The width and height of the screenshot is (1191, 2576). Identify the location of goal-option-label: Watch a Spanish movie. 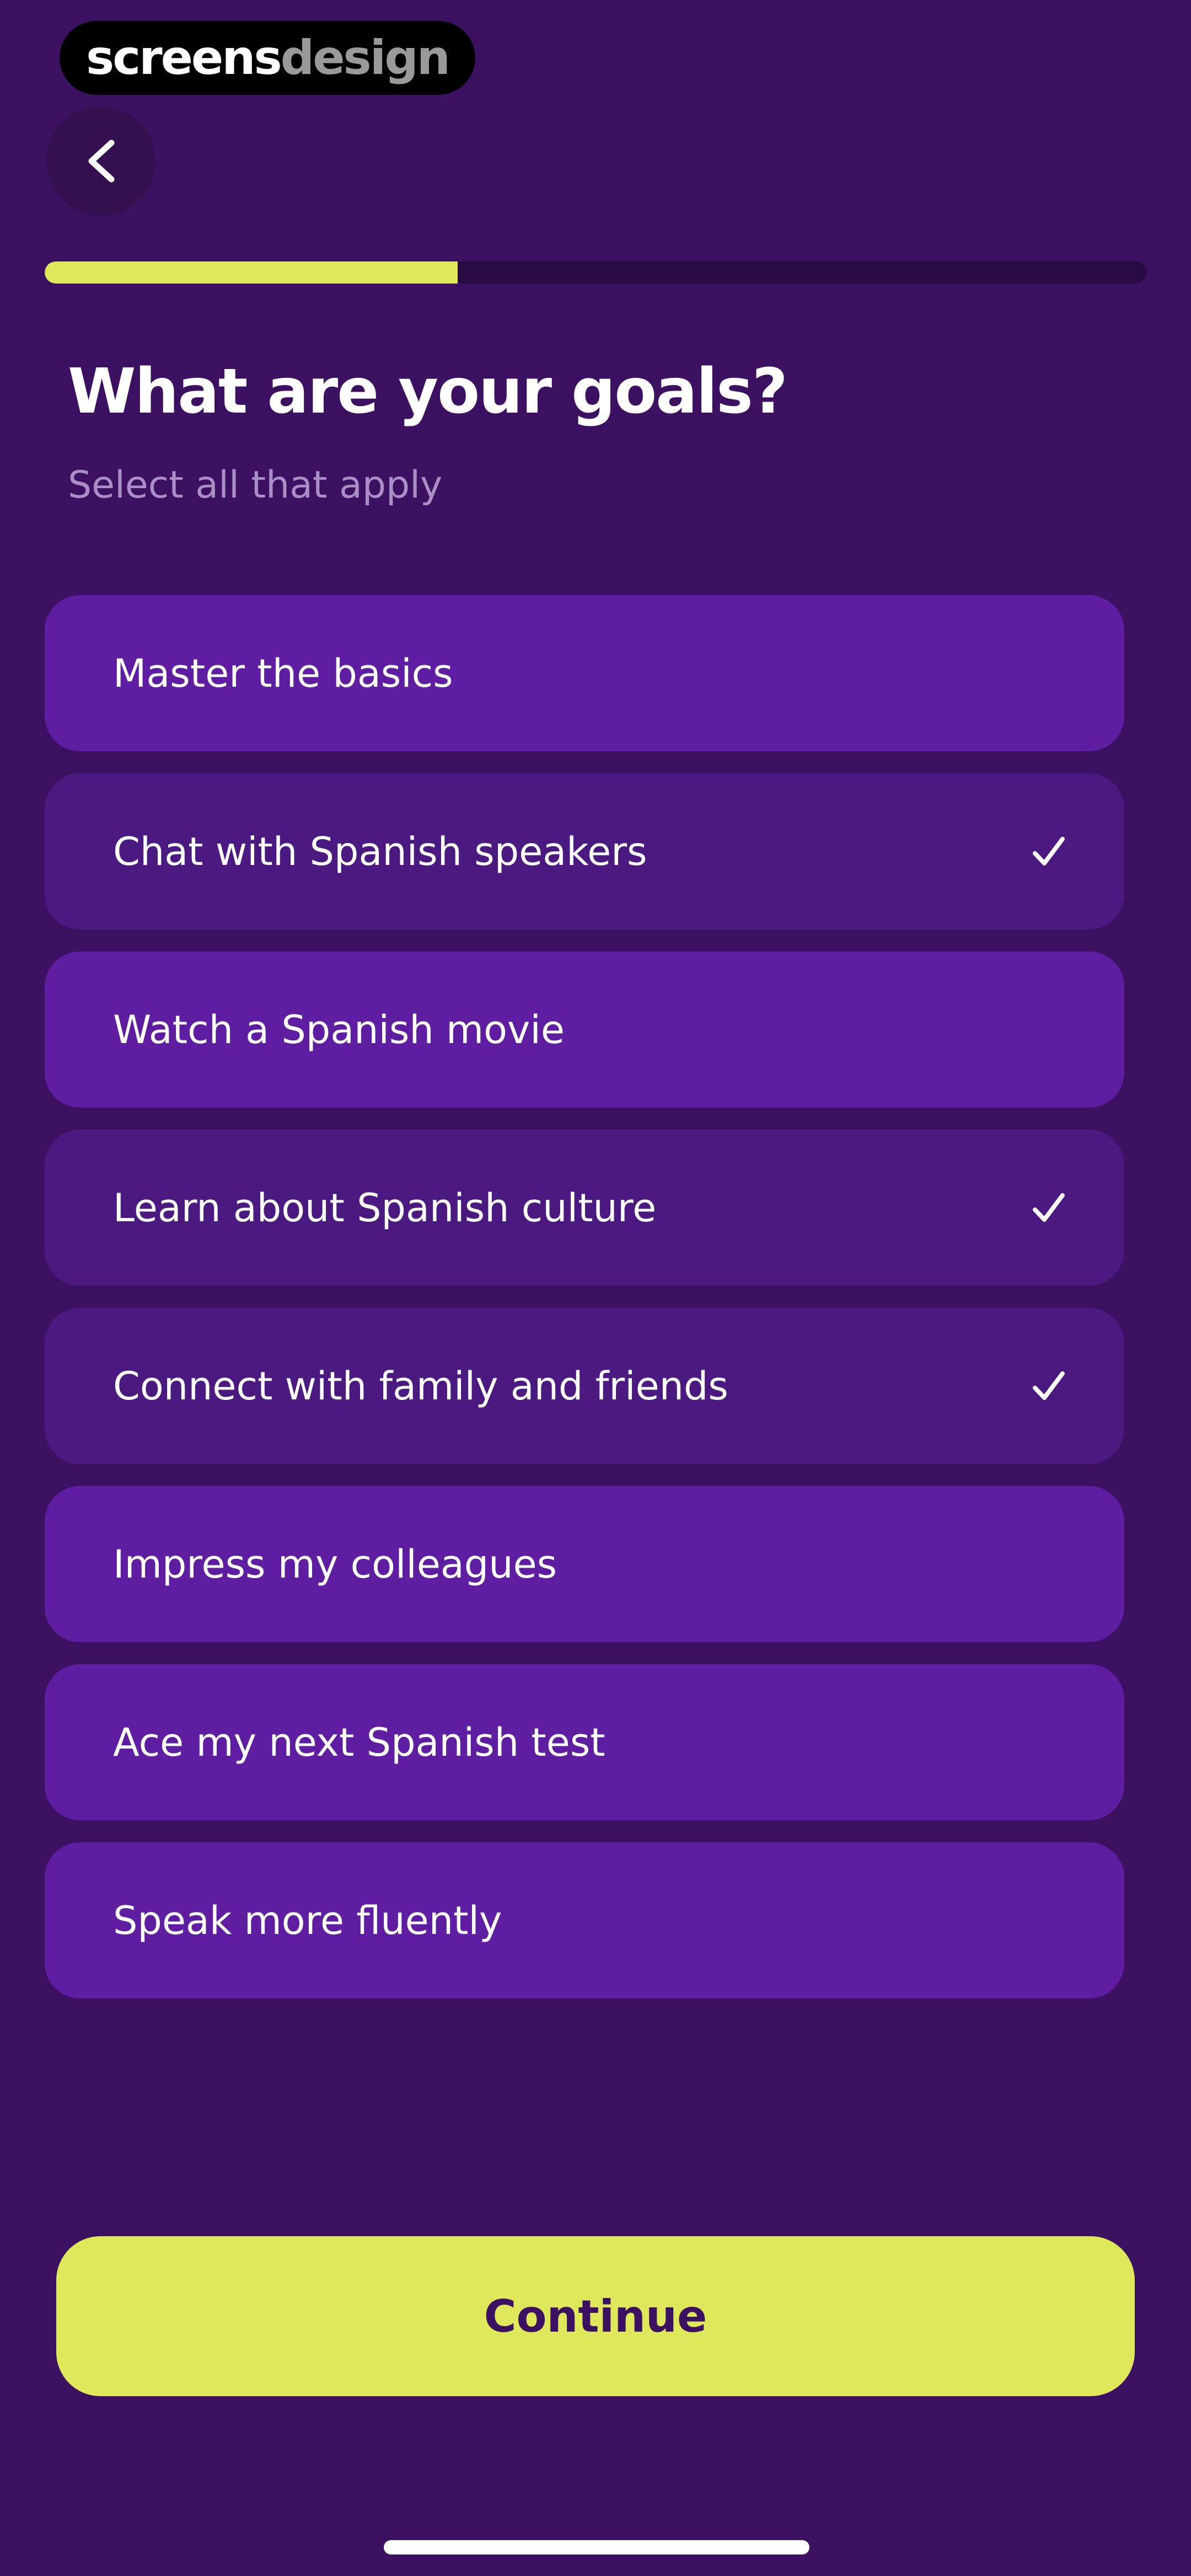
(339, 1029).